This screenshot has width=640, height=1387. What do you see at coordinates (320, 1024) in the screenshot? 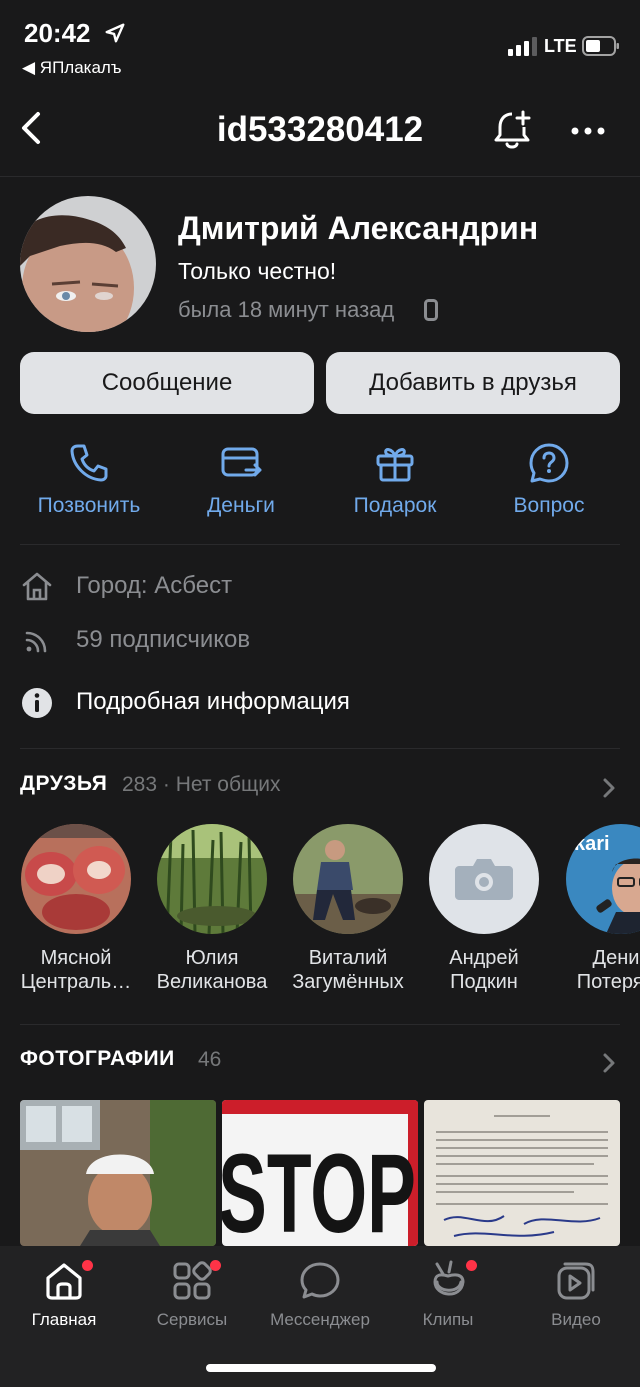
I see `friends-divider` at bounding box center [320, 1024].